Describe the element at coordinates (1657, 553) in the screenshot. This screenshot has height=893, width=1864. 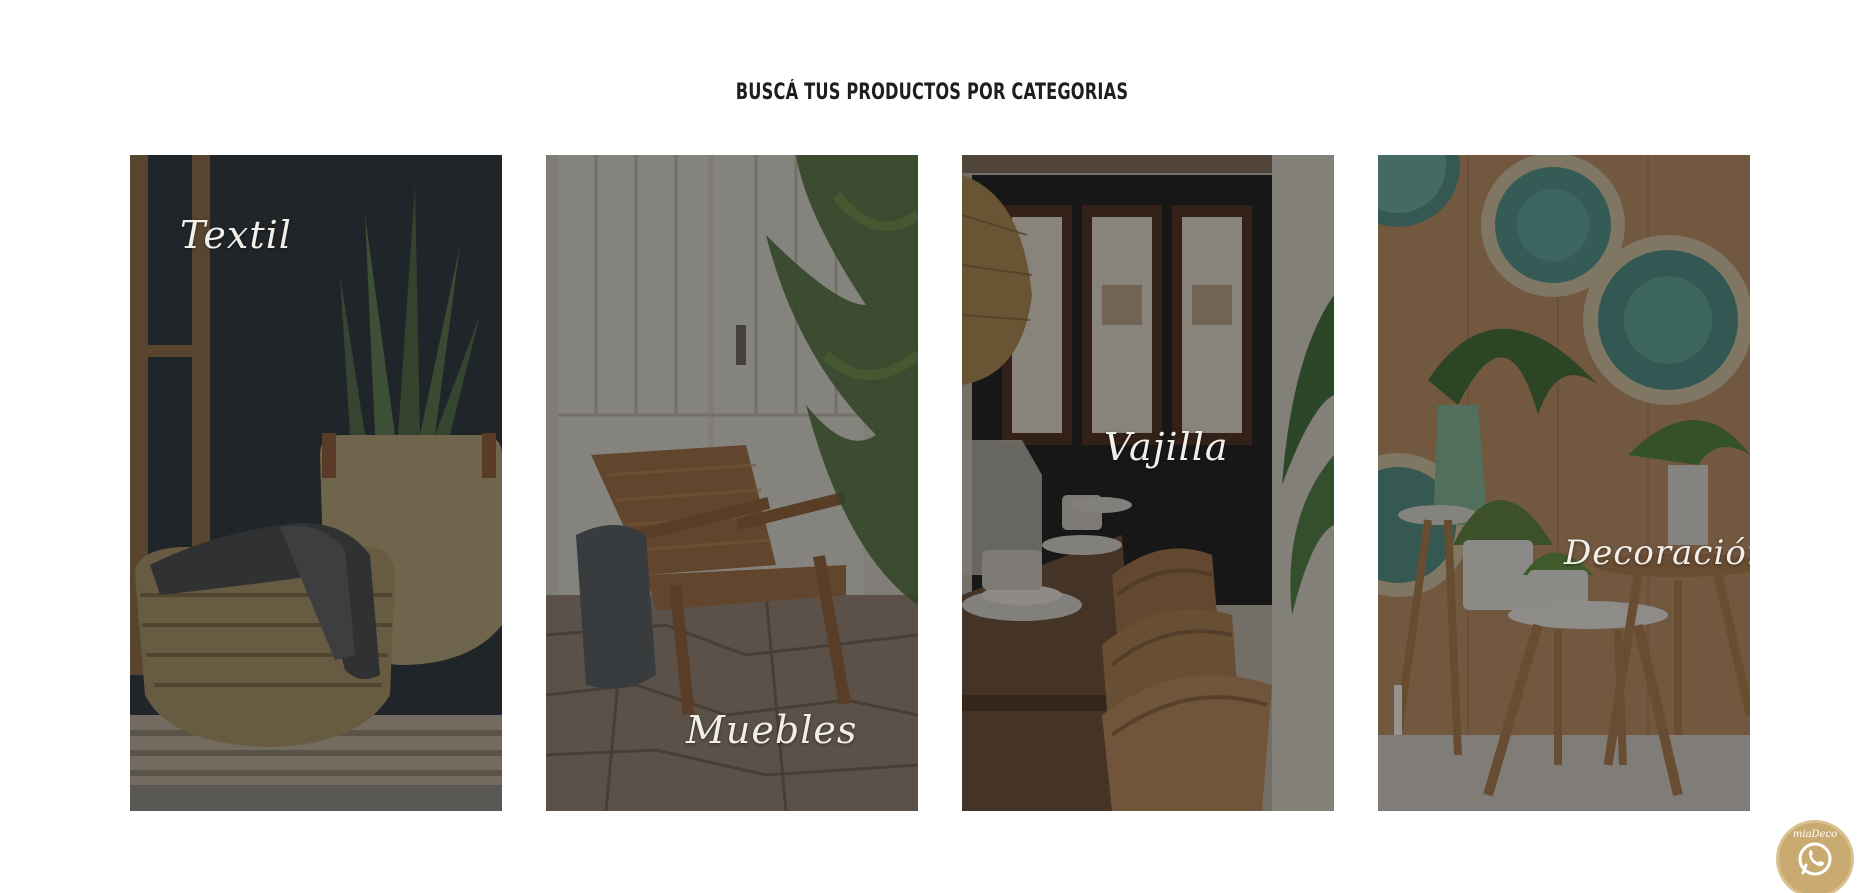
I see `category-label-decoracion: Decoración` at that location.